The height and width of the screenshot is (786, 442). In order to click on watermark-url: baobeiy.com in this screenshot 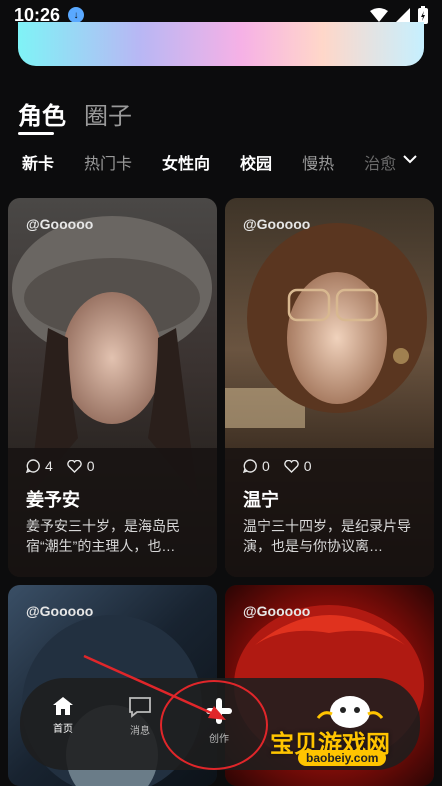, I will do `click(342, 758)`.